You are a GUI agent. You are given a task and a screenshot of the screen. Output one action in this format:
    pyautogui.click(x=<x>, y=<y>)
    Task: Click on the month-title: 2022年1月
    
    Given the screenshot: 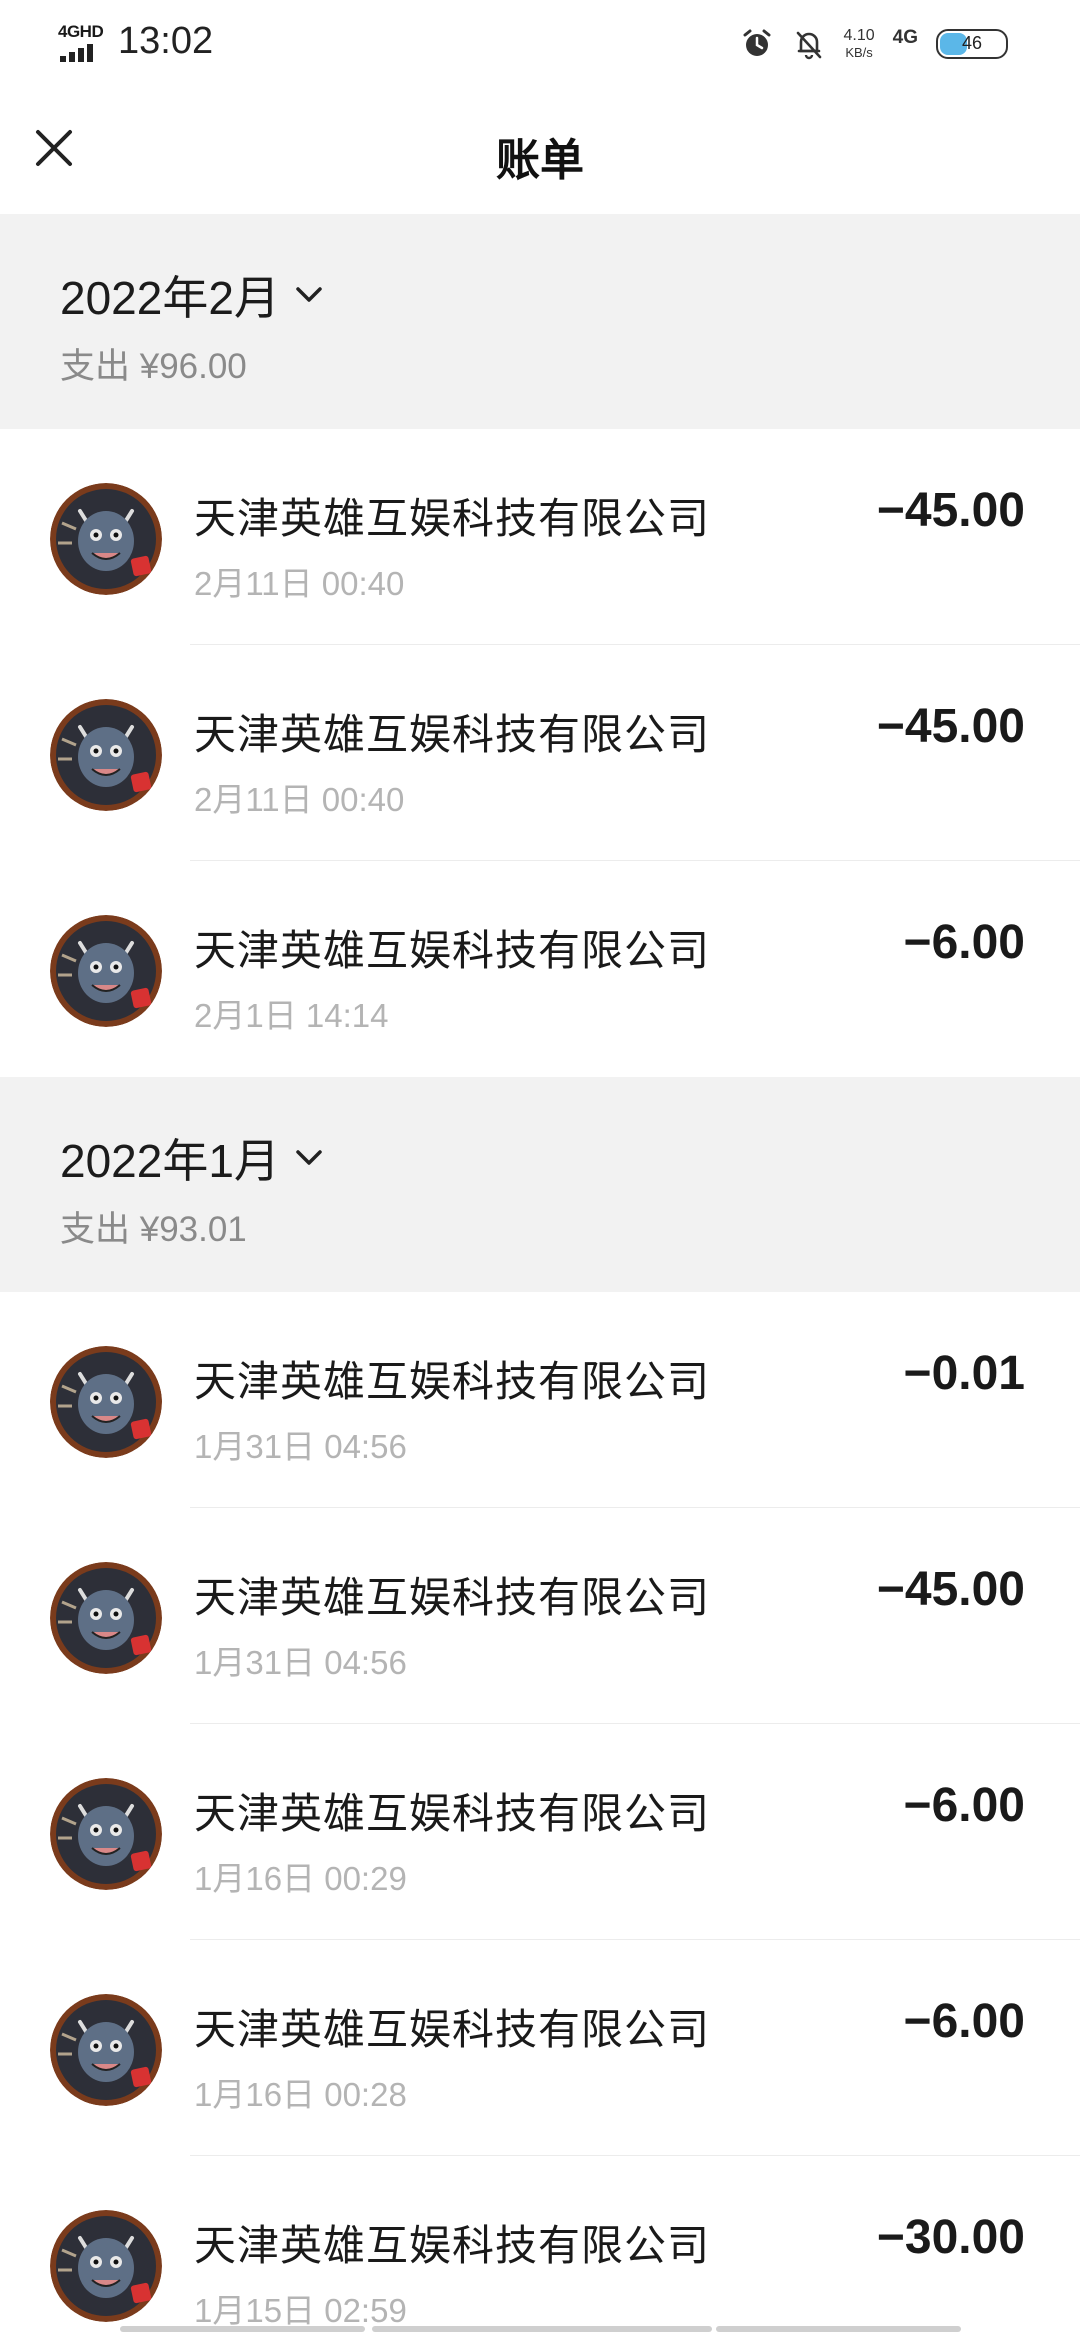 What is the action you would take?
    pyautogui.click(x=170, y=1161)
    